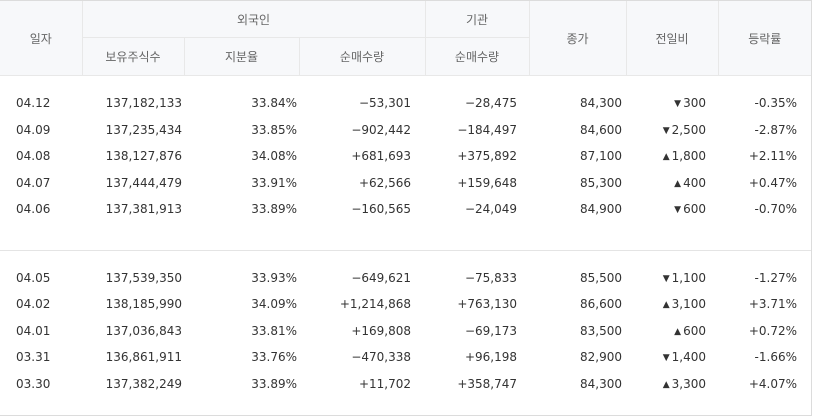 The height and width of the screenshot is (416, 815). What do you see at coordinates (601, 330) in the screenshot?
I see `close-price-cell: 83,500` at bounding box center [601, 330].